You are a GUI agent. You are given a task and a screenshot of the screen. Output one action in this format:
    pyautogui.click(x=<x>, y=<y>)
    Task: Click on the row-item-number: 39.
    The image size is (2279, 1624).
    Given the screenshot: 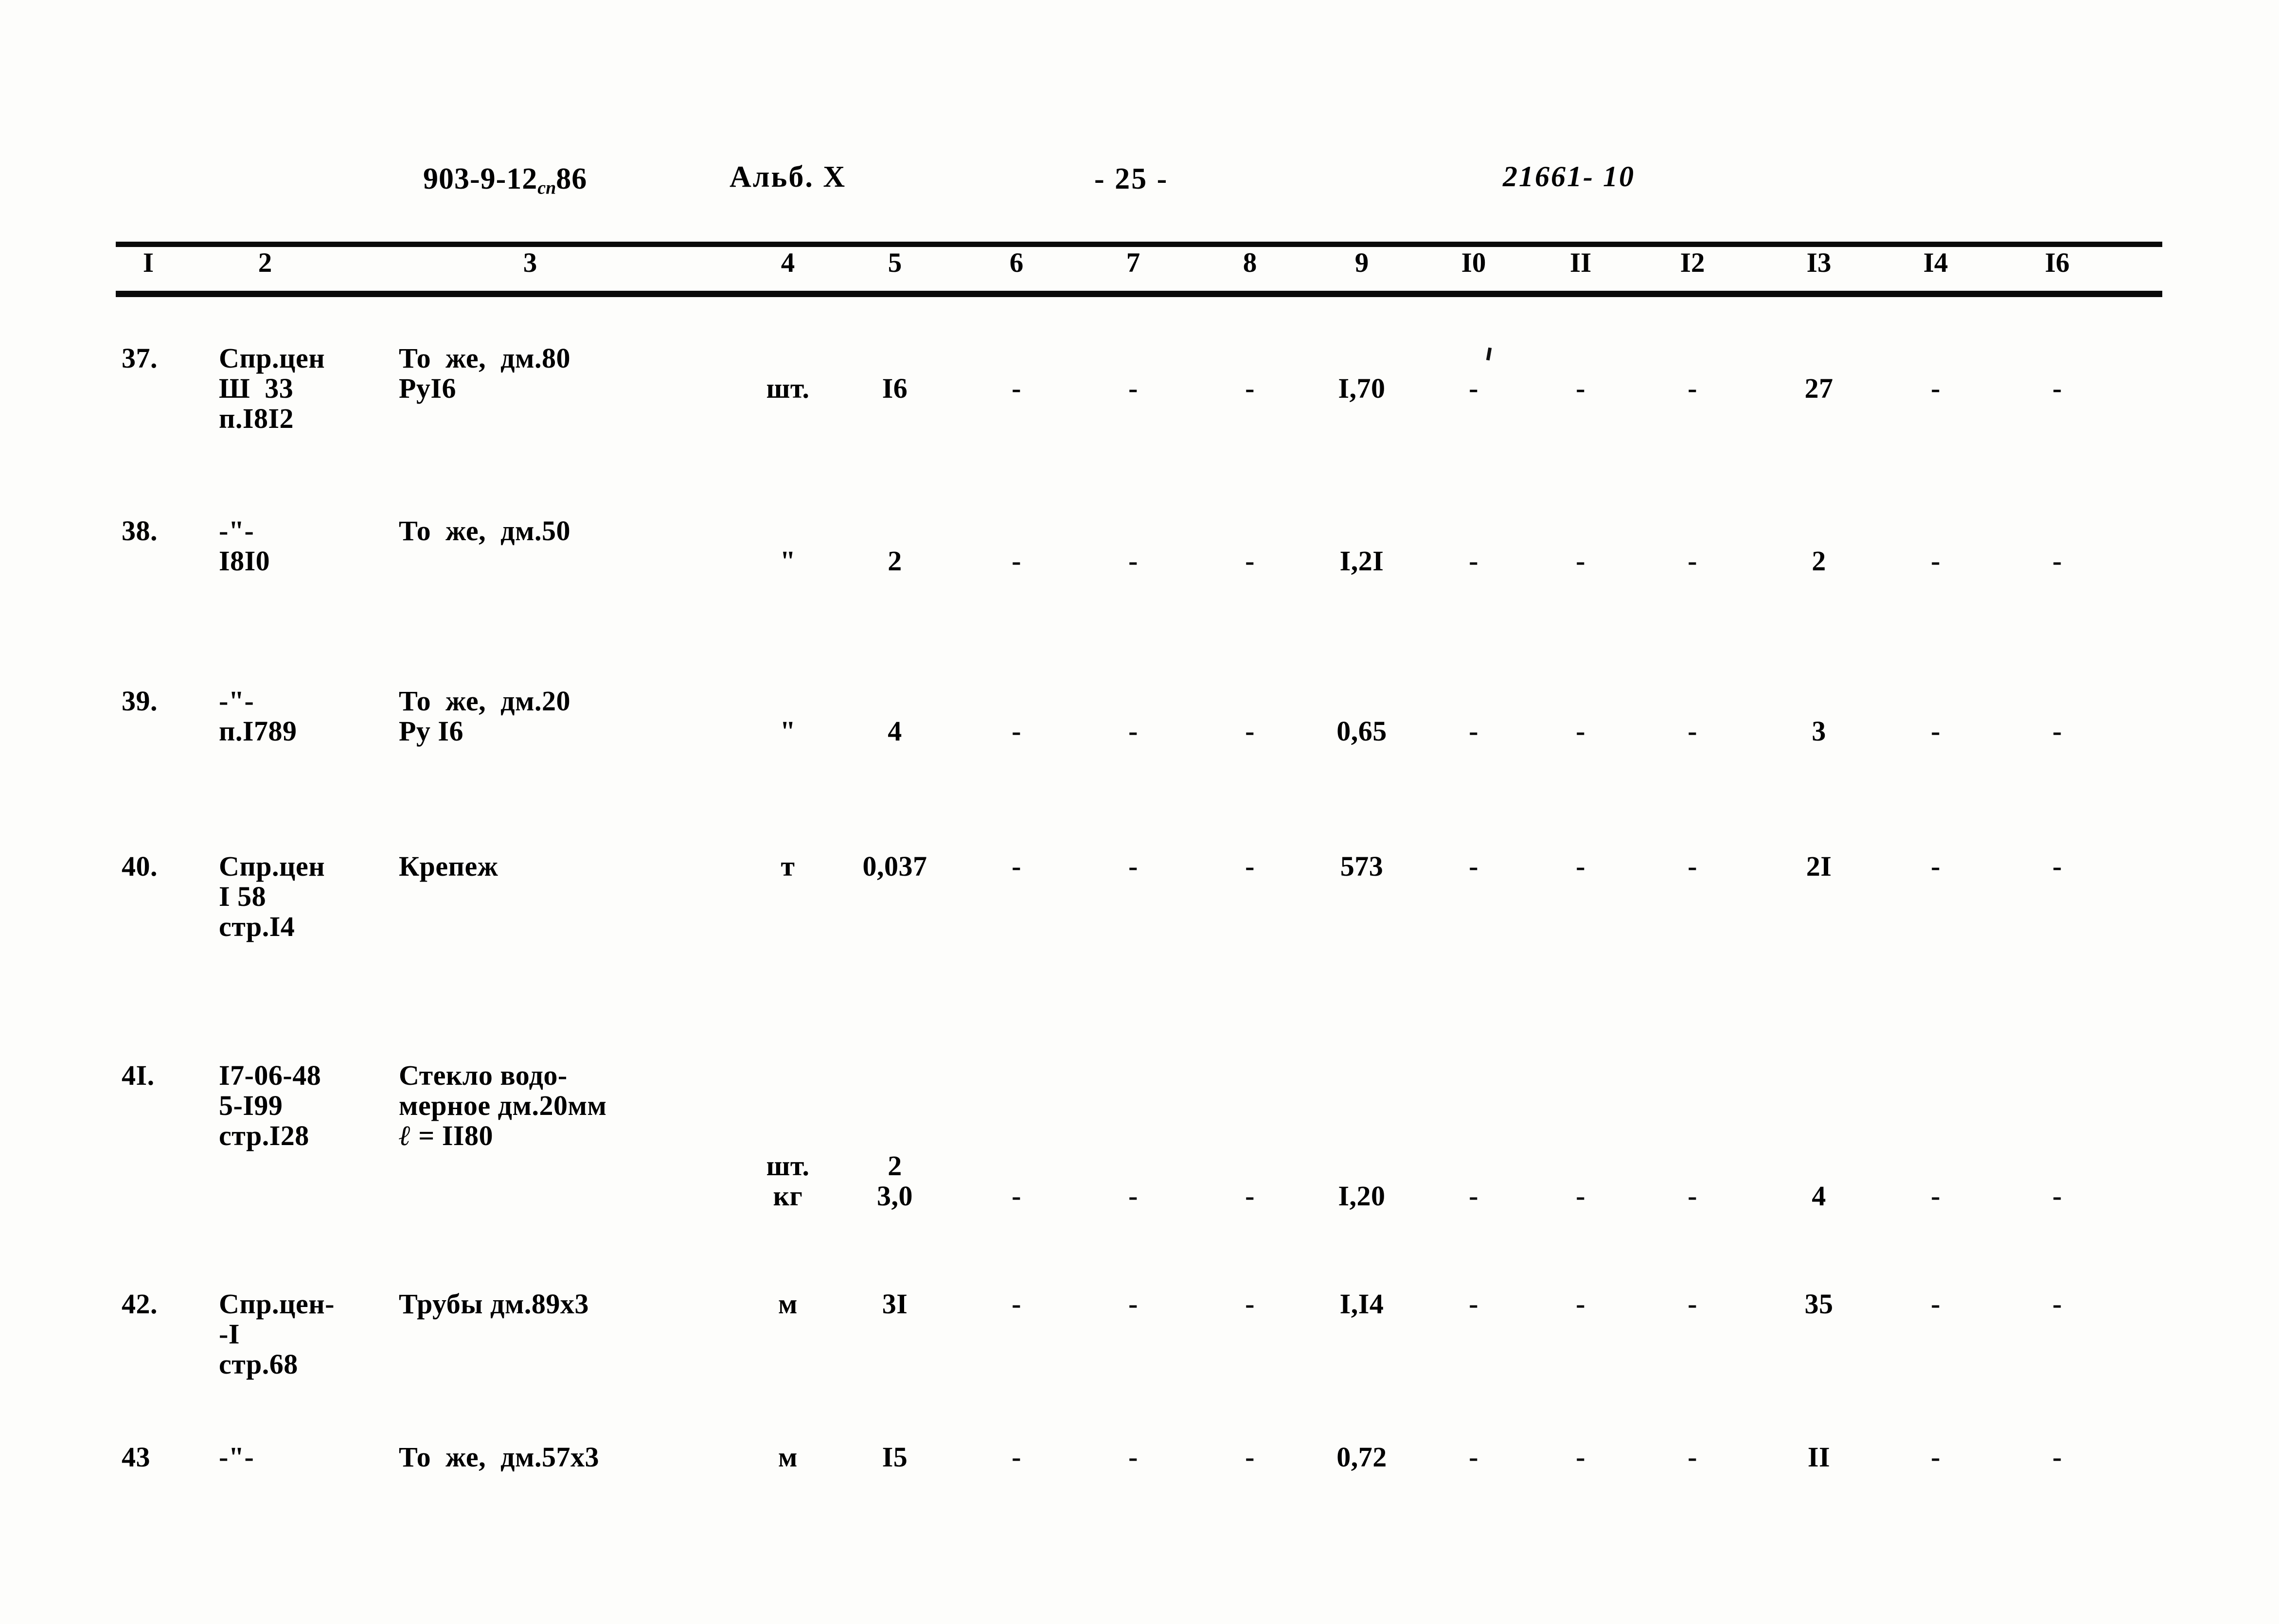 What is the action you would take?
    pyautogui.click(x=140, y=701)
    